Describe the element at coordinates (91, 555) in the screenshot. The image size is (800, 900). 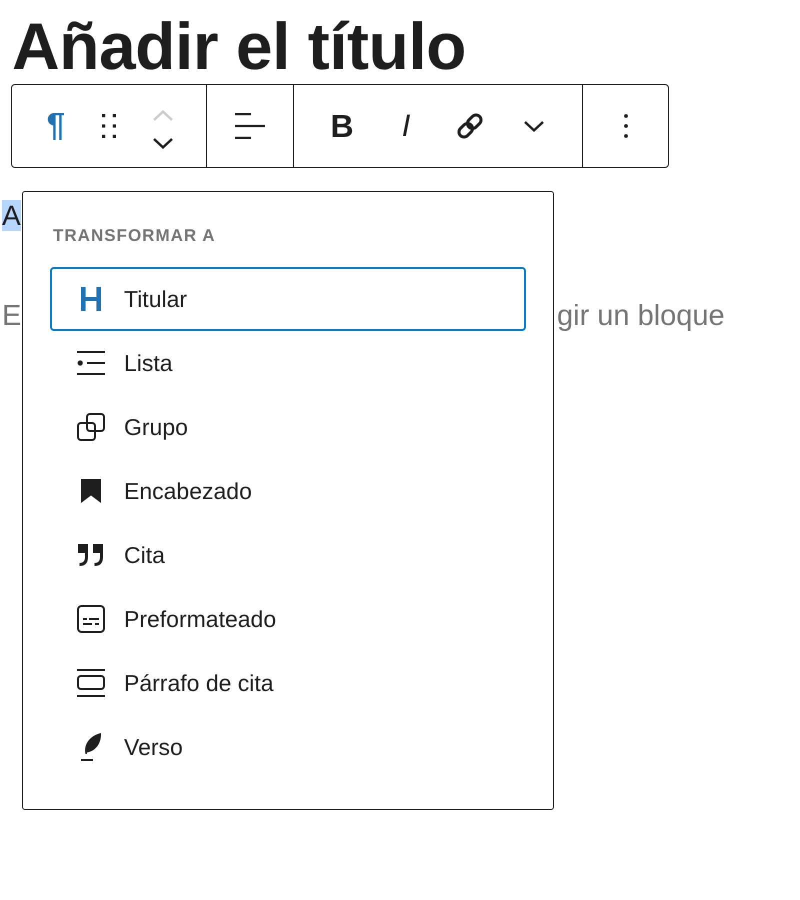
I see `quote-icon` at that location.